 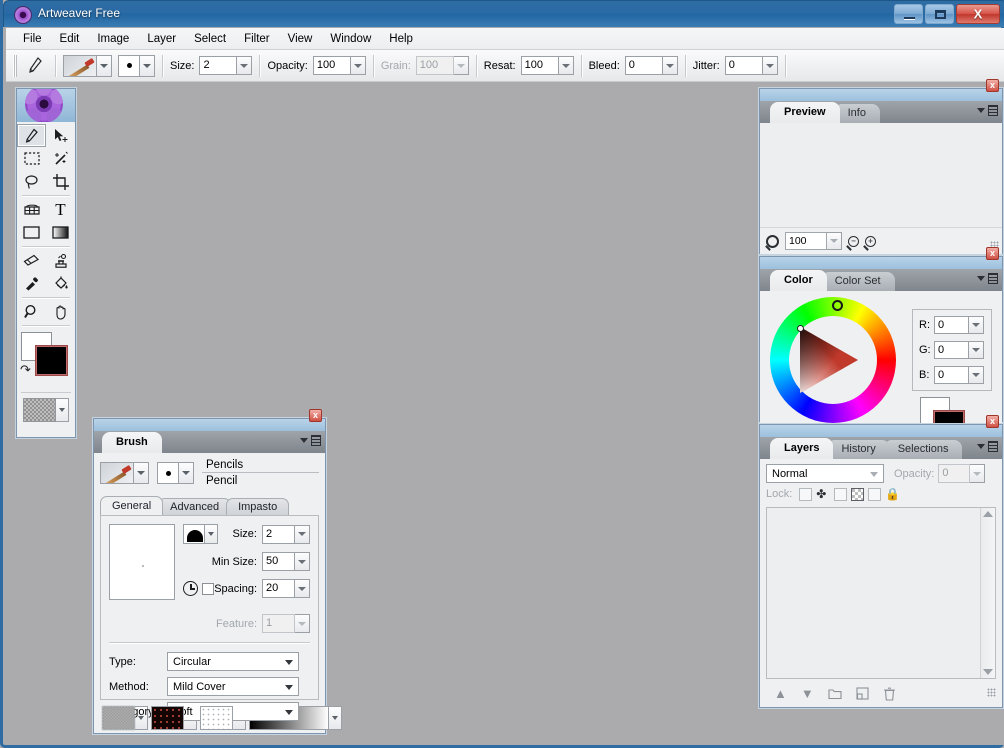 What do you see at coordinates (834, 241) in the screenshot?
I see `preview-zoom-dropdown-arrow` at bounding box center [834, 241].